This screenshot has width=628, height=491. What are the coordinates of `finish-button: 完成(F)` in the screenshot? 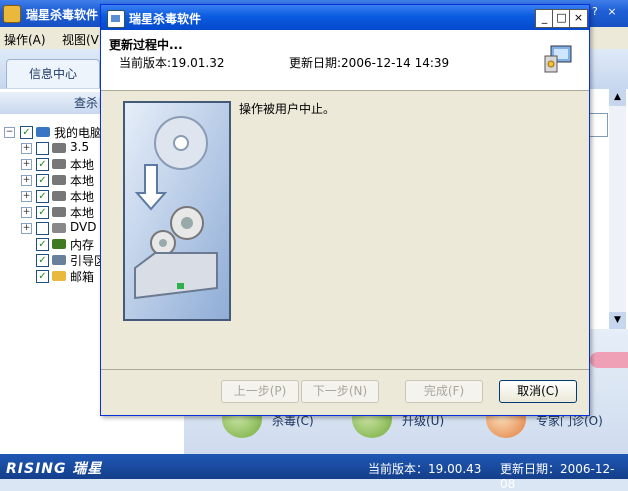 It's located at (444, 391).